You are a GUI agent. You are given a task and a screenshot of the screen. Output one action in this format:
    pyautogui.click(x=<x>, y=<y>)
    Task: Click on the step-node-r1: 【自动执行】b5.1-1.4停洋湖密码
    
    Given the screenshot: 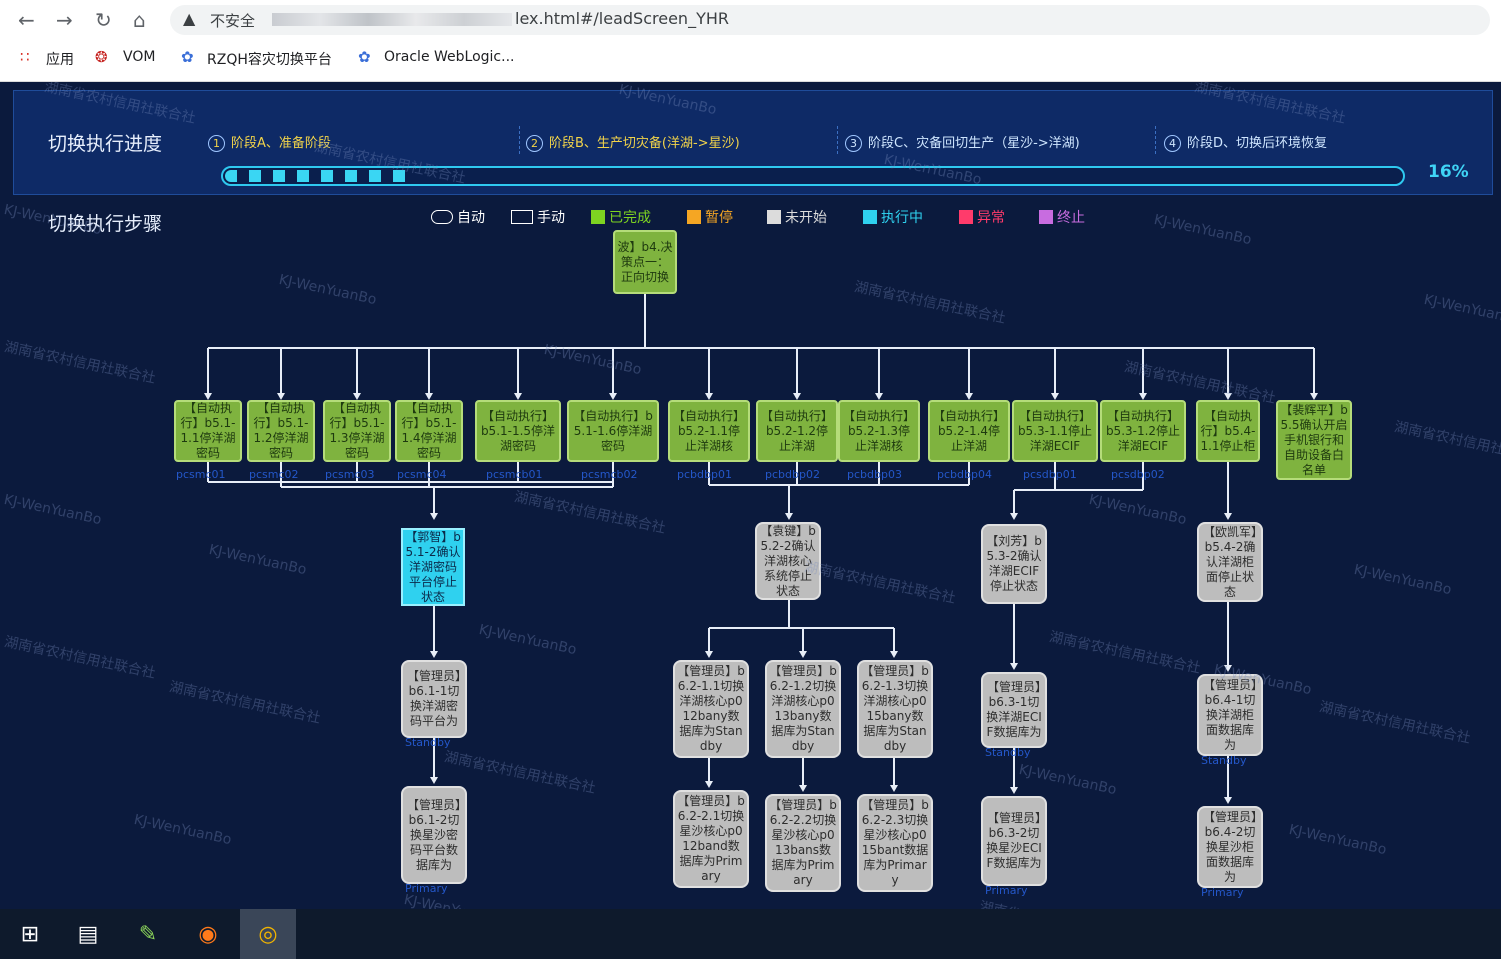 What is the action you would take?
    pyautogui.click(x=429, y=431)
    